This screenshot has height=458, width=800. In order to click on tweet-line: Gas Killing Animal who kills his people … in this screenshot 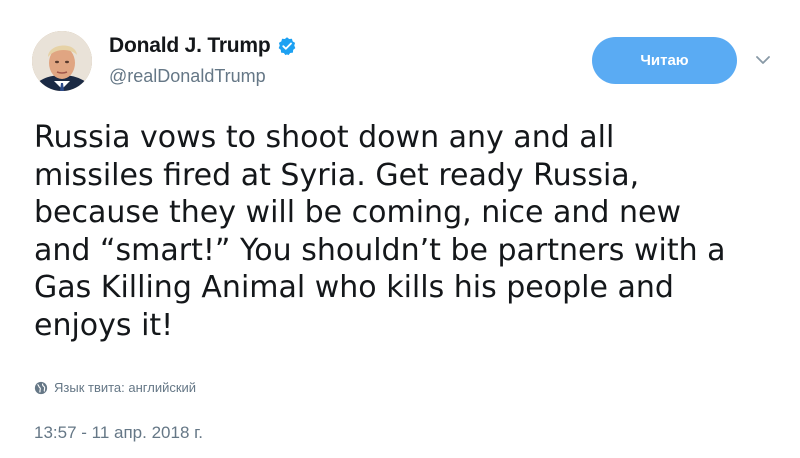, I will do `click(354, 287)`.